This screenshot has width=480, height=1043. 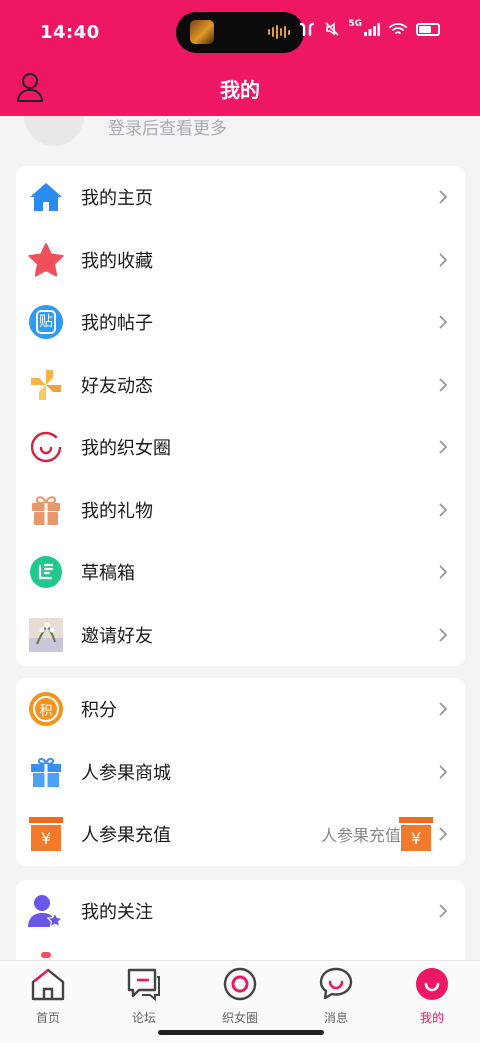 What do you see at coordinates (126, 773) in the screenshot?
I see `menu-item-label: 人参果商城` at bounding box center [126, 773].